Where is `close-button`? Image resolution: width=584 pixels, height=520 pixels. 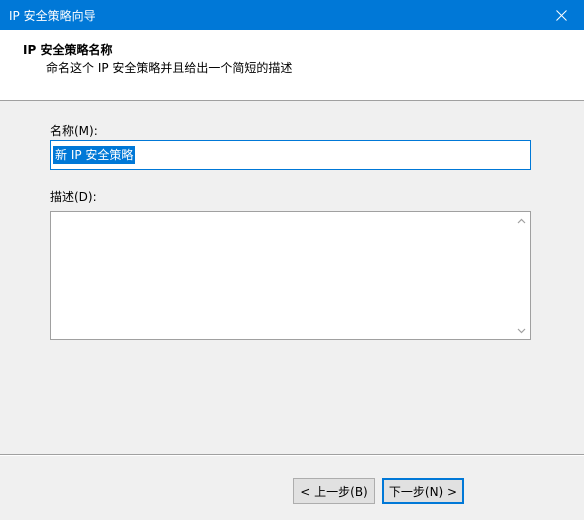 close-button is located at coordinates (561, 15).